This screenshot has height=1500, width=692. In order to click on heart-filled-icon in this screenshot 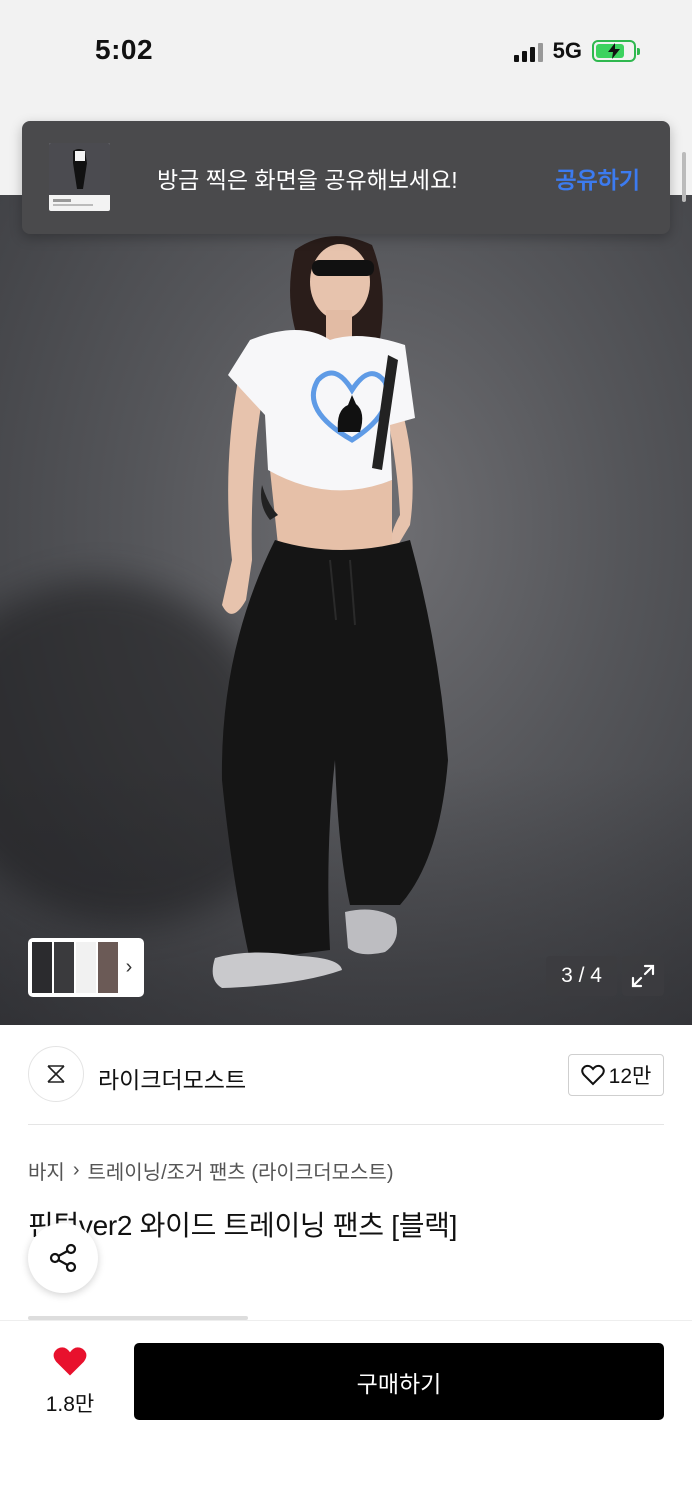, I will do `click(70, 1361)`.